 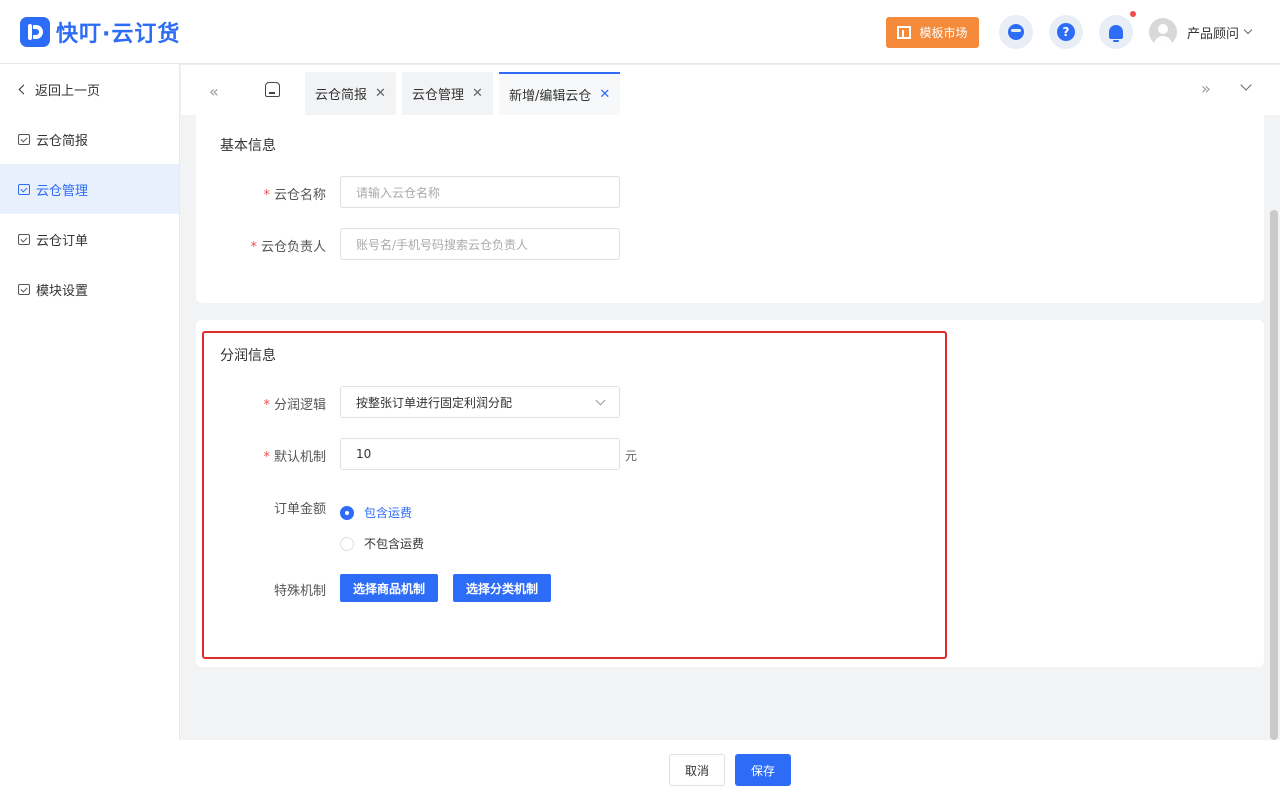 I want to click on profit-logic-select: 按整张订单进行固定利润分配, so click(x=480, y=402).